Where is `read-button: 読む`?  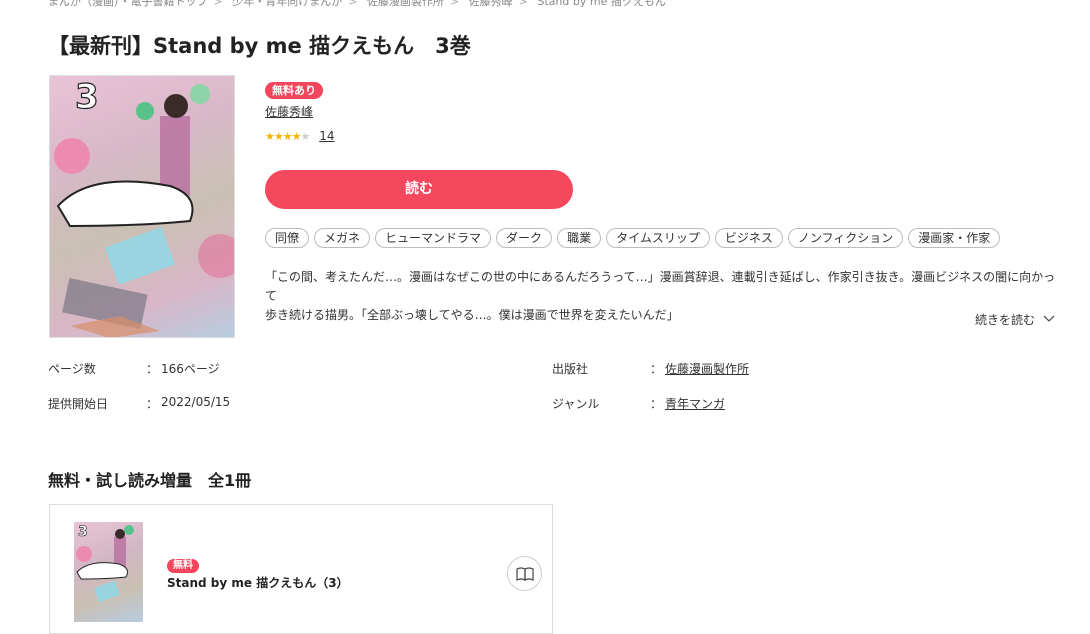
read-button: 読む is located at coordinates (419, 189).